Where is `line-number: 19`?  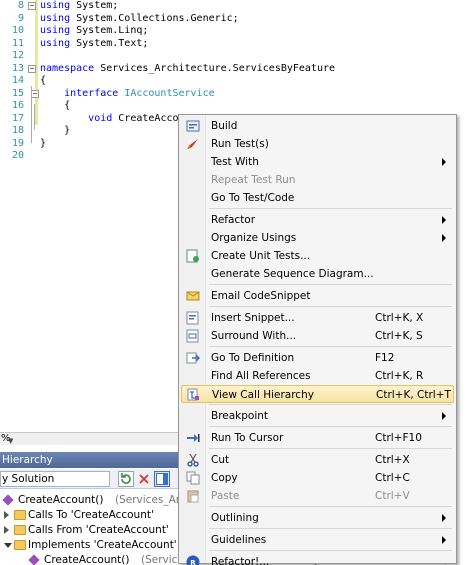
line-number: 19 is located at coordinates (17, 143).